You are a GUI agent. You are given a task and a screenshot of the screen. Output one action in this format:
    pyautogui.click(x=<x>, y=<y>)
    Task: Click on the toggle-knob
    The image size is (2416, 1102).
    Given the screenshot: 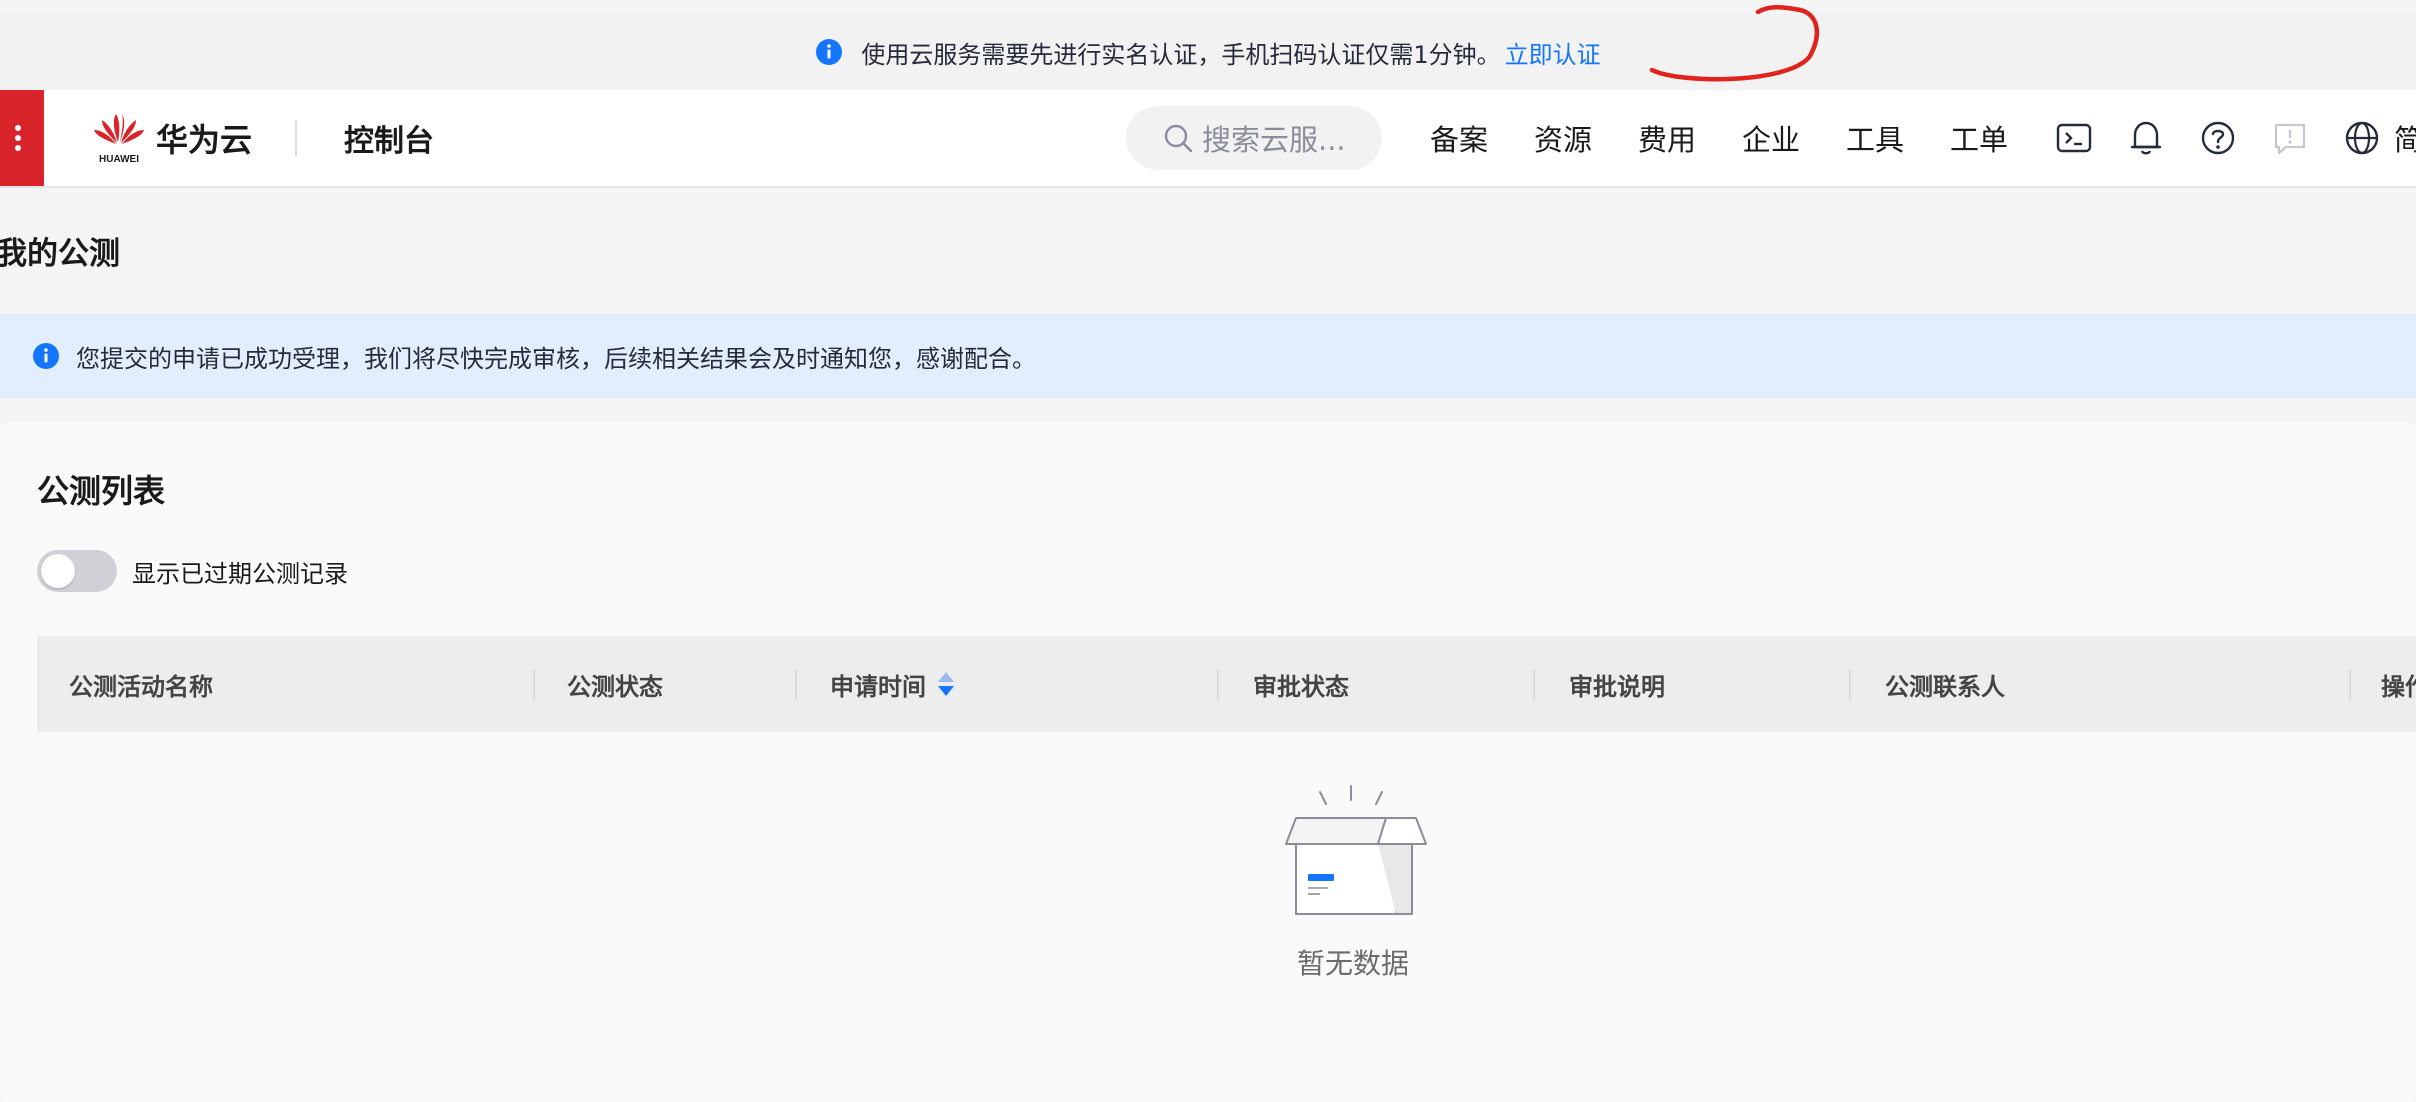 What is the action you would take?
    pyautogui.click(x=58, y=571)
    